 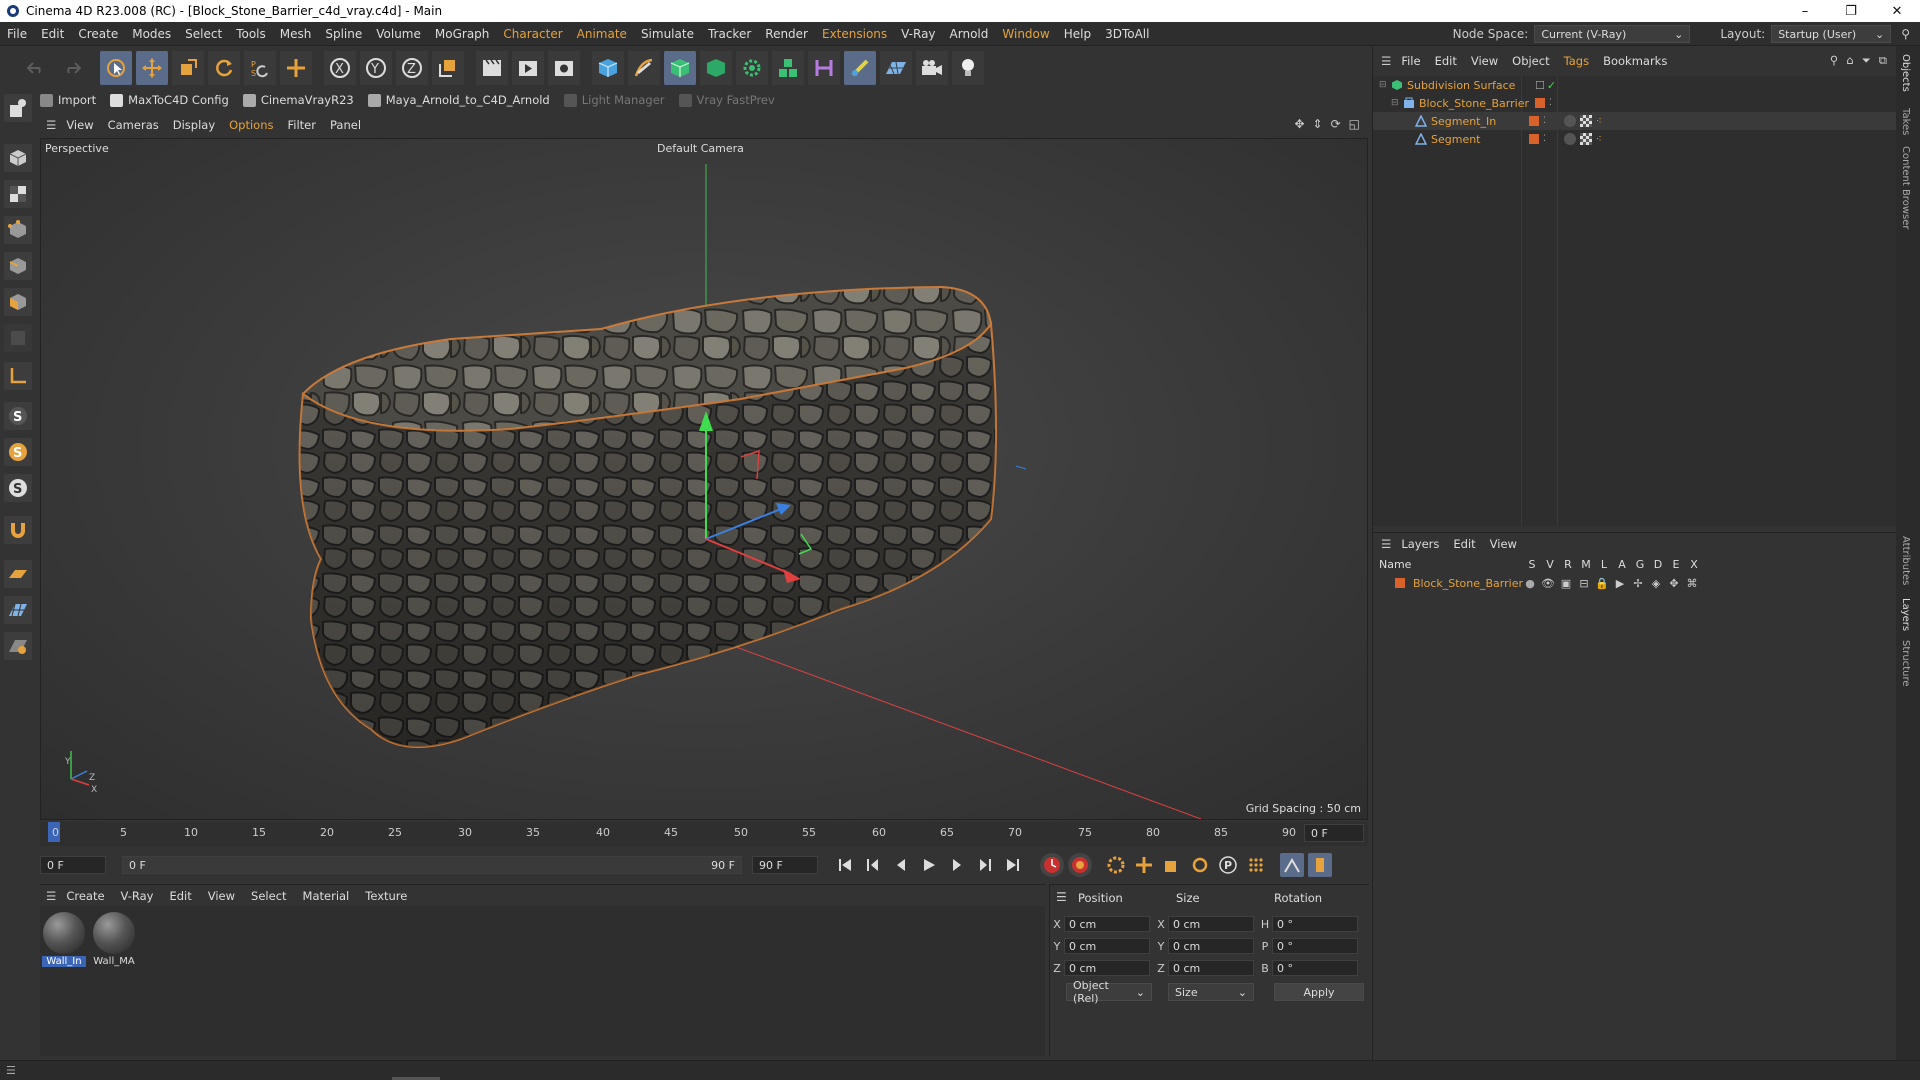 What do you see at coordinates (667, 34) in the screenshot?
I see `menu-simulate: Simulate` at bounding box center [667, 34].